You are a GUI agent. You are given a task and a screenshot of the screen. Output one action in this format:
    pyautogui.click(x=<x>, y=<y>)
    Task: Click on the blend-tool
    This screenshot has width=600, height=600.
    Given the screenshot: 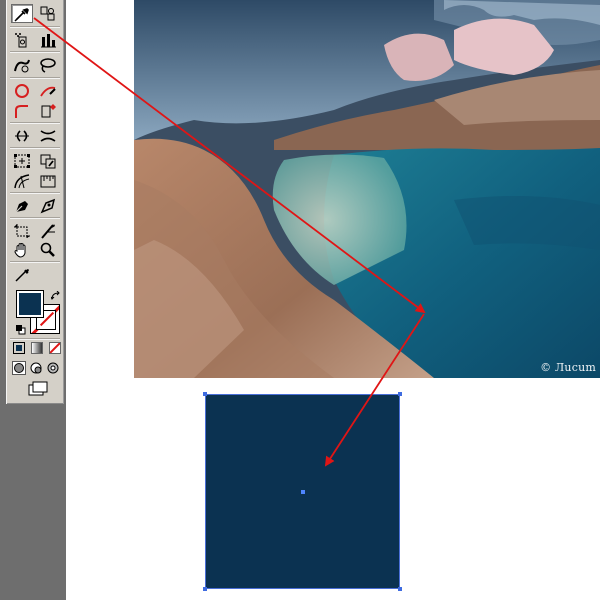 What is the action you would take?
    pyautogui.click(x=48, y=205)
    